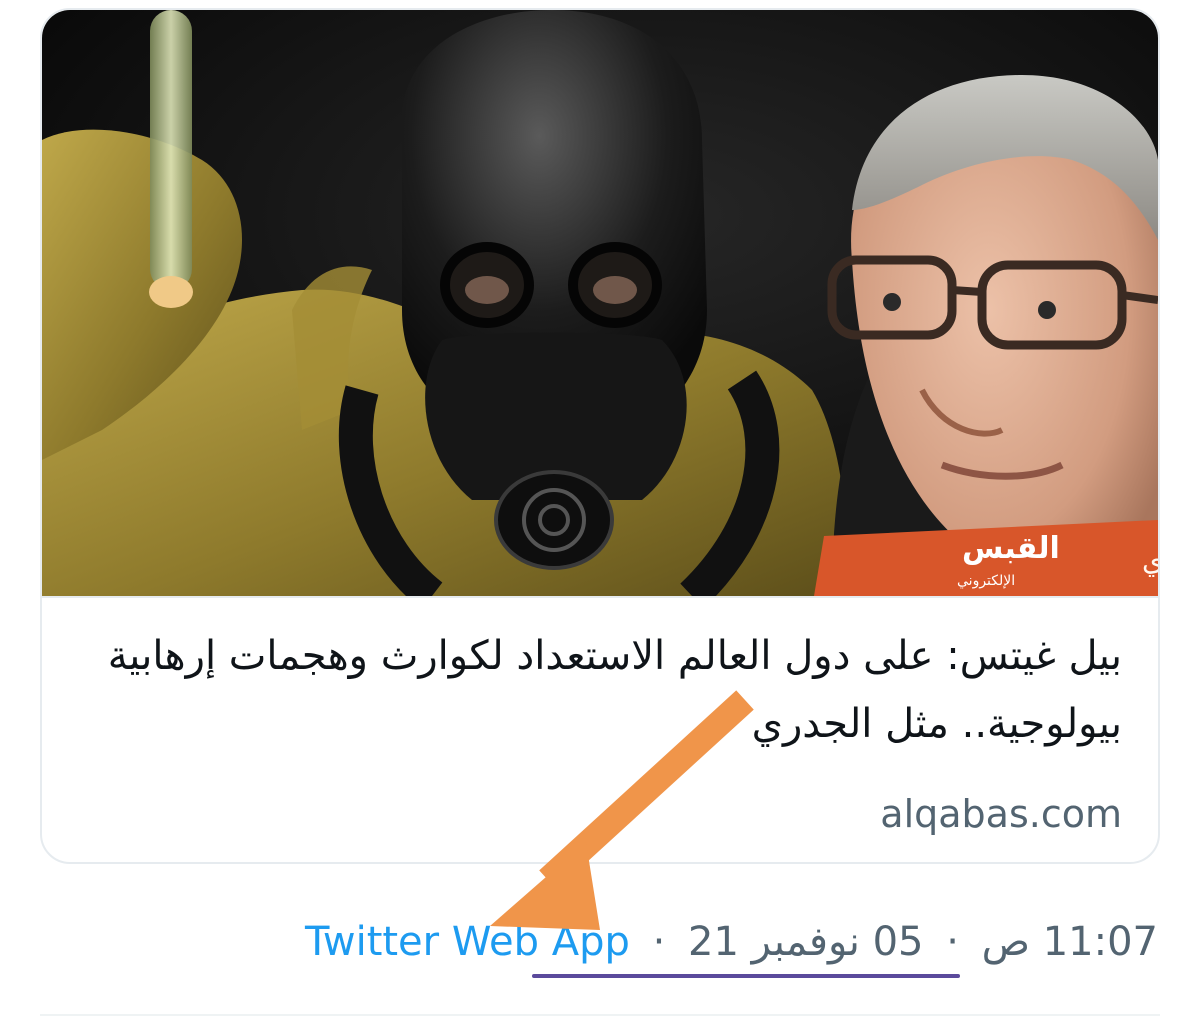 This screenshot has width=1200, height=1019. Describe the element at coordinates (805, 942) in the screenshot. I see `tweet-date: 05 نوفمبر 21` at that location.